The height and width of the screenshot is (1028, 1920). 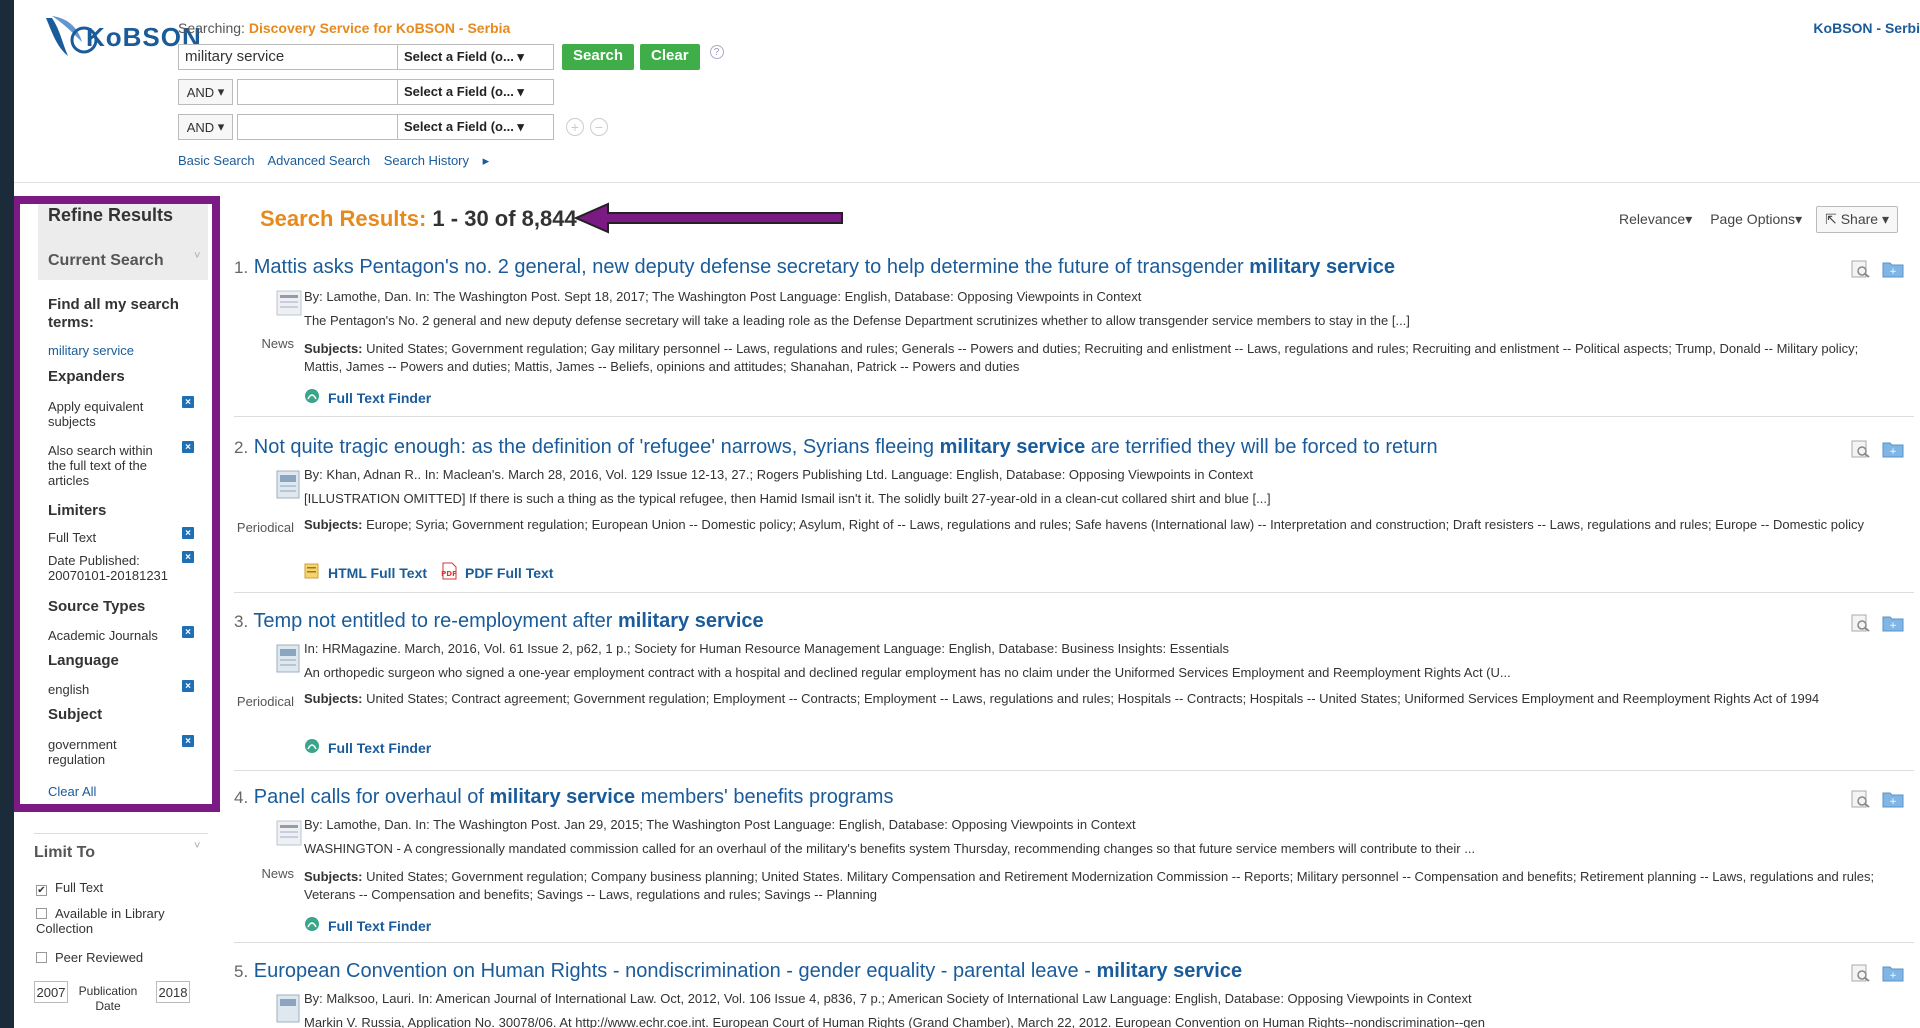 I want to click on limit-full-text: ✔ Full Text, so click(x=69, y=888).